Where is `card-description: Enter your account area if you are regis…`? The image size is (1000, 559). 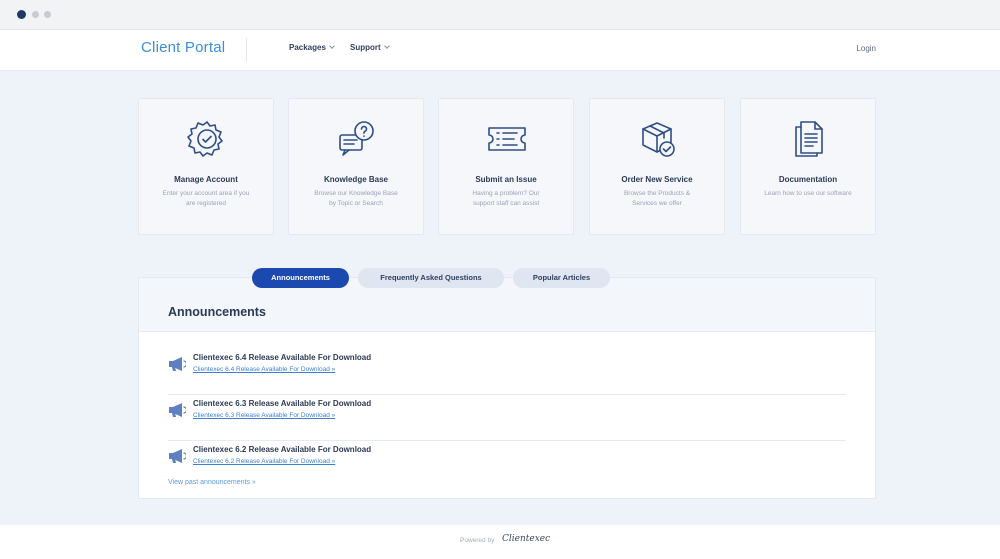
card-description: Enter your account area if you are regis… is located at coordinates (206, 198).